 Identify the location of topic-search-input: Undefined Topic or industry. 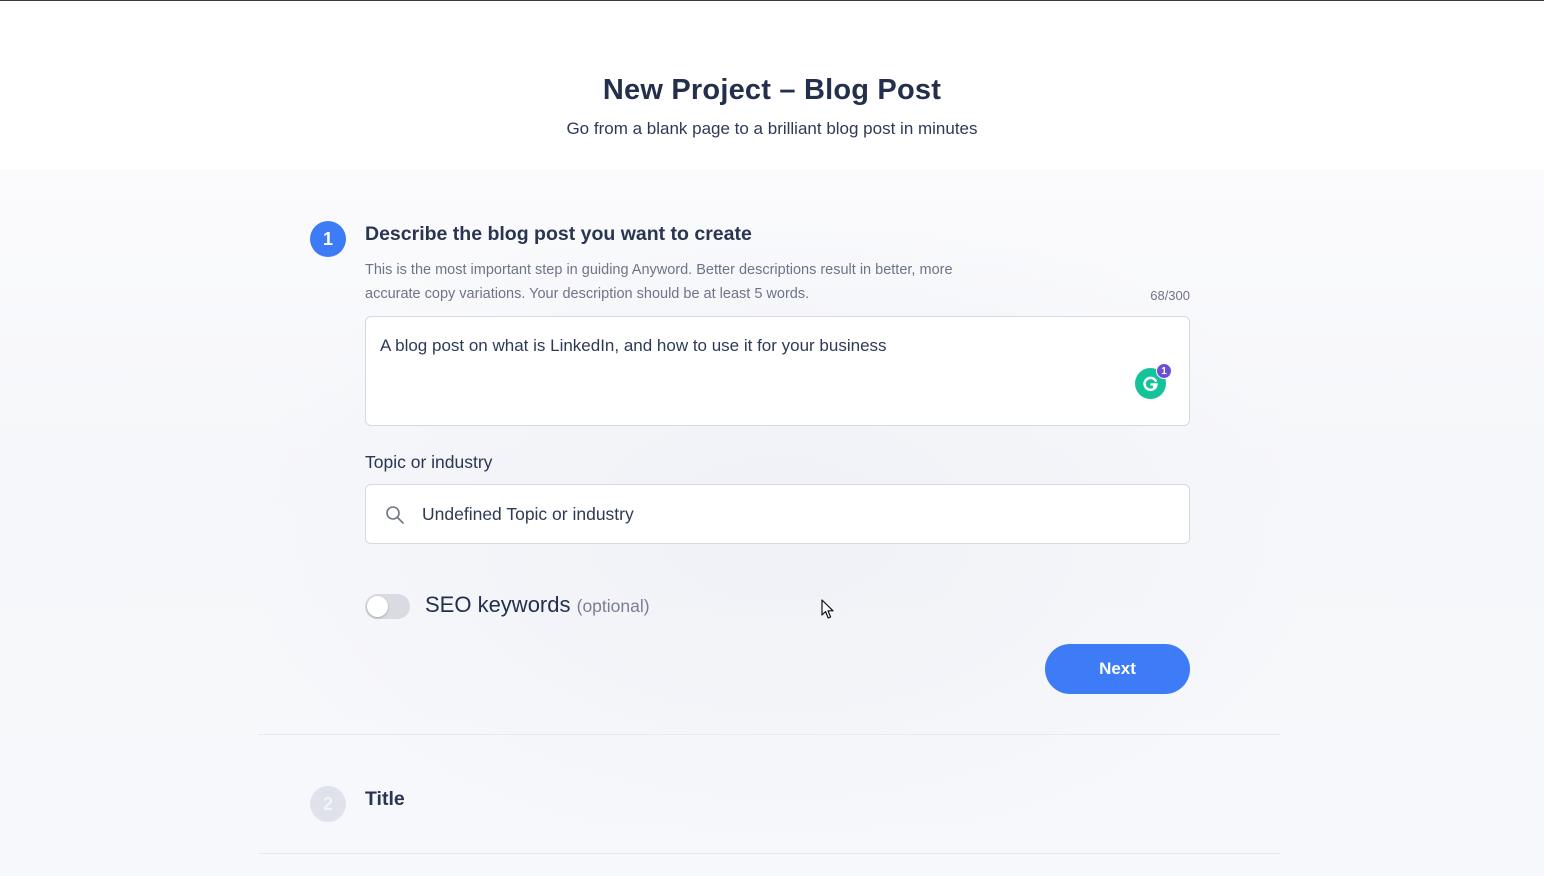
(777, 514).